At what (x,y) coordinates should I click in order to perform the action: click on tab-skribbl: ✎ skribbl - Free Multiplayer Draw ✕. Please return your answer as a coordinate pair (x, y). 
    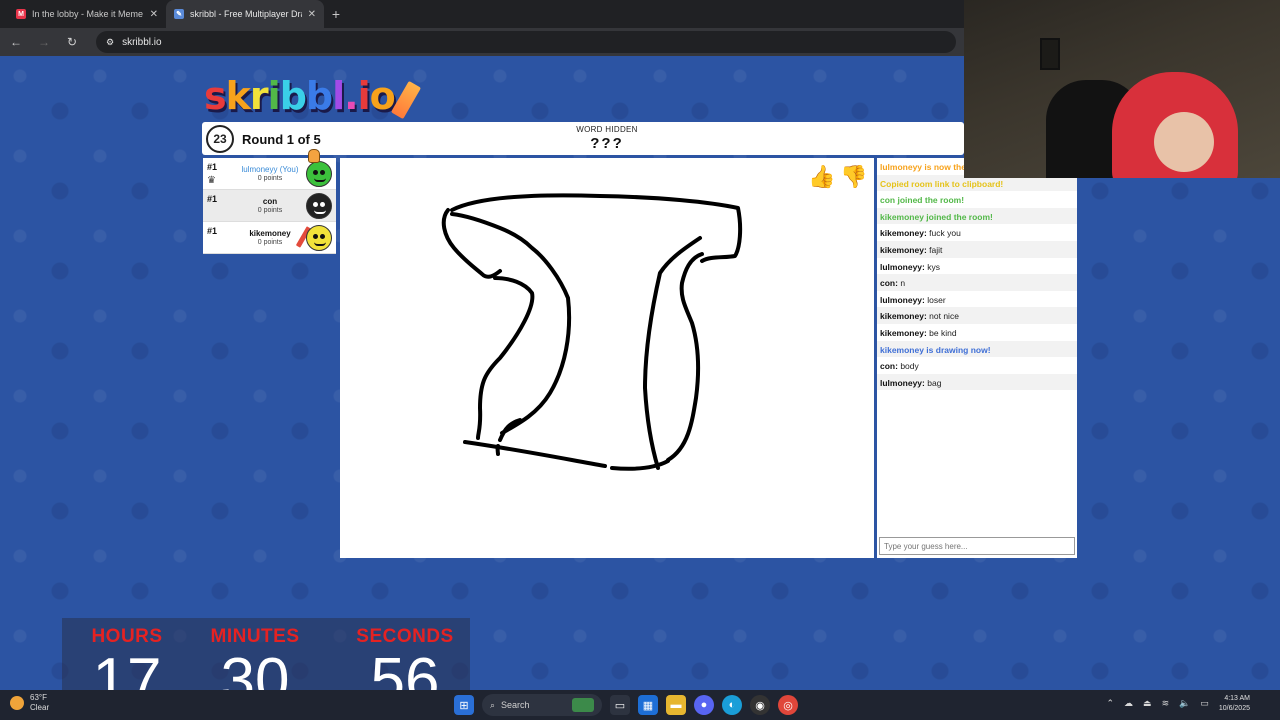
    Looking at the image, I should click on (245, 14).